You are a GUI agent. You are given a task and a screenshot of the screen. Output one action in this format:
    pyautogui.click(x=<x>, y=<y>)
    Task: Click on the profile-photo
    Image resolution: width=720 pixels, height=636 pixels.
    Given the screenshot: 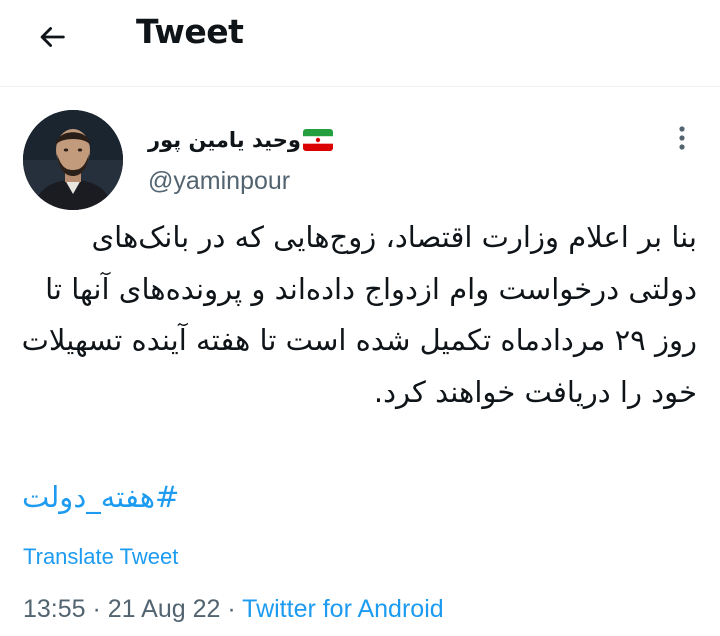 What is the action you would take?
    pyautogui.click(x=73, y=160)
    